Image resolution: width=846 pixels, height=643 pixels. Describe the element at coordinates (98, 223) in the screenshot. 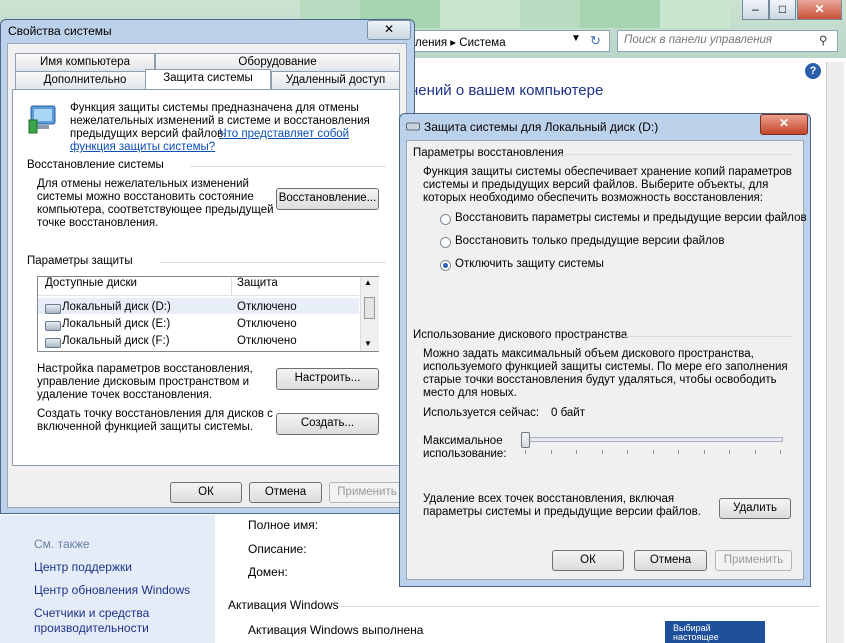

I see `restore-text-4: точке восстановления.` at that location.